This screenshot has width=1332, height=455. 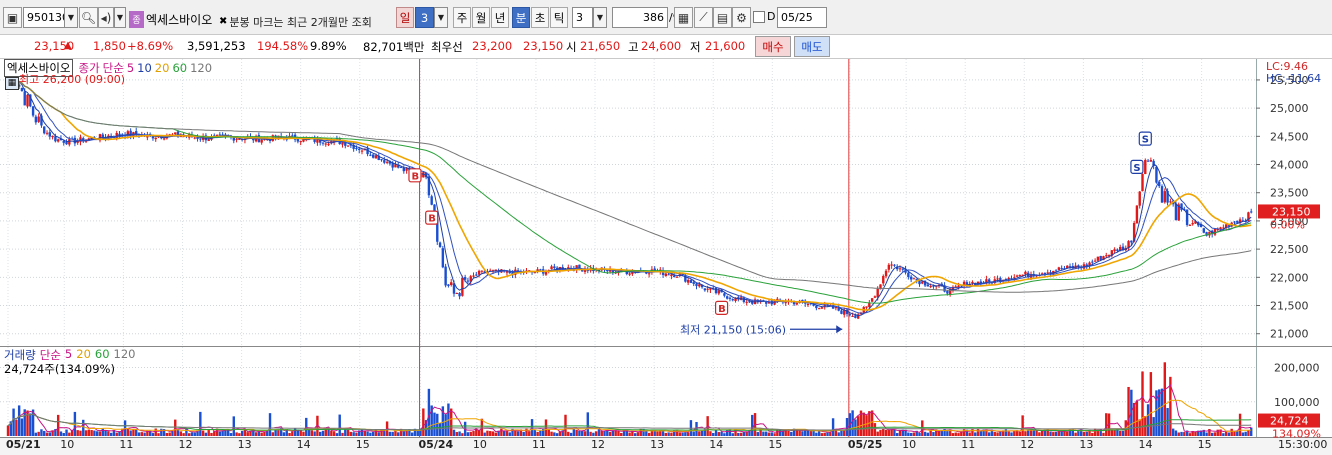 What do you see at coordinates (521, 17) in the screenshot?
I see `period-minute-button: 분` at bounding box center [521, 17].